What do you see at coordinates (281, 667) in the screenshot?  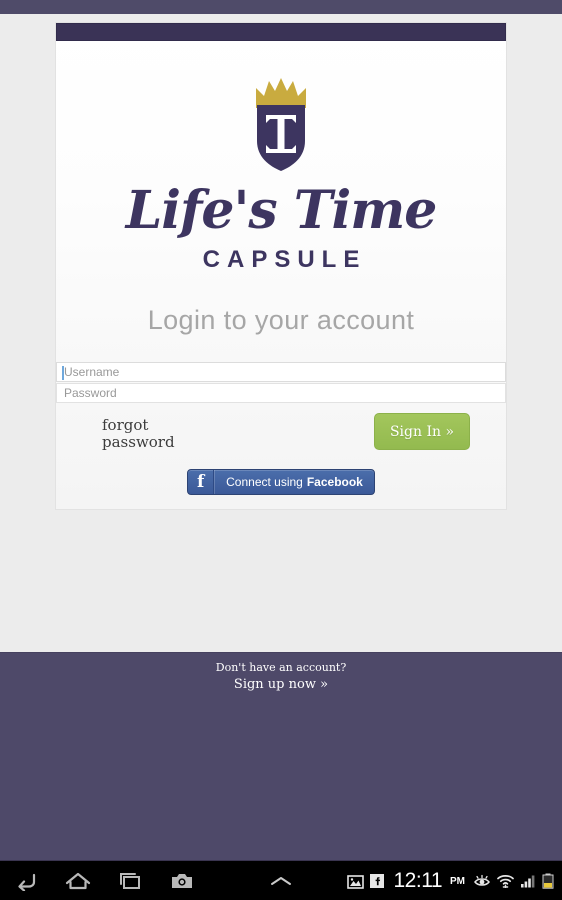 I see `no-account-text: Don't have an account?` at bounding box center [281, 667].